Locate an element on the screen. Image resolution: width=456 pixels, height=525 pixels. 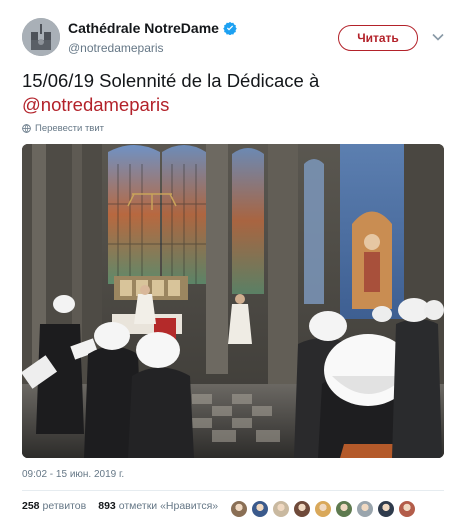
cathedral-avatar-icon is located at coordinates (41, 37).